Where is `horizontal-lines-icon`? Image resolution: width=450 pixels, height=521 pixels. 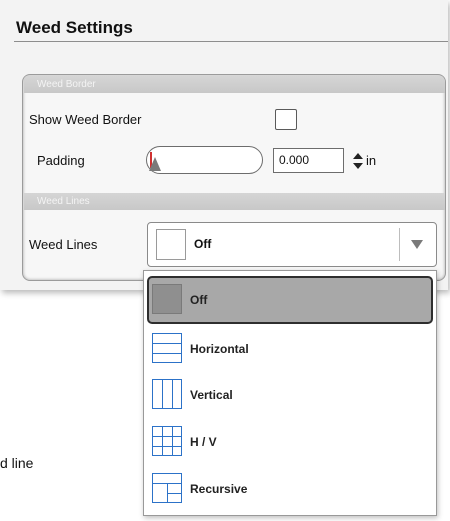 horizontal-lines-icon is located at coordinates (167, 348).